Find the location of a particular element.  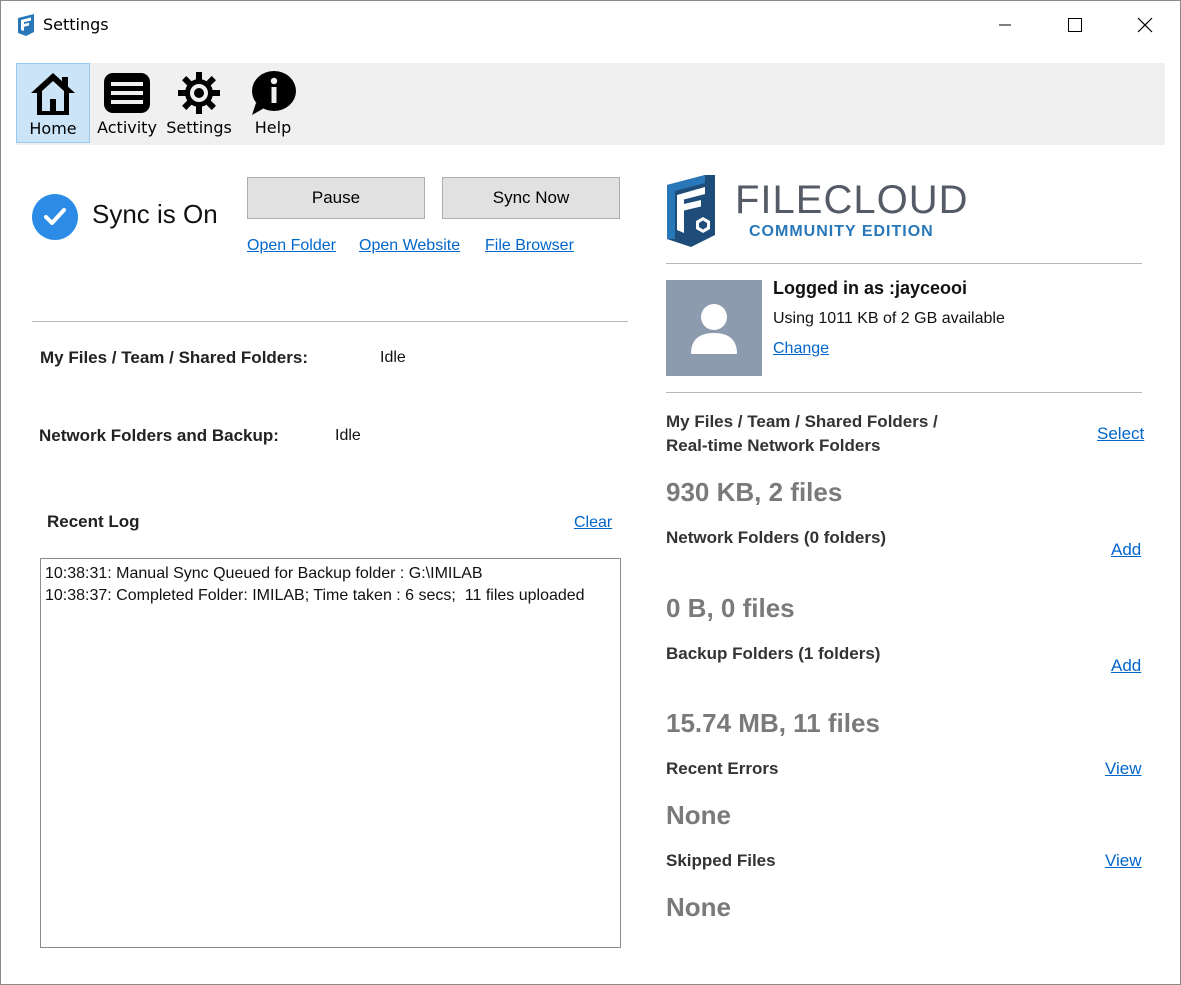

info-bubble-icon is located at coordinates (274, 93).